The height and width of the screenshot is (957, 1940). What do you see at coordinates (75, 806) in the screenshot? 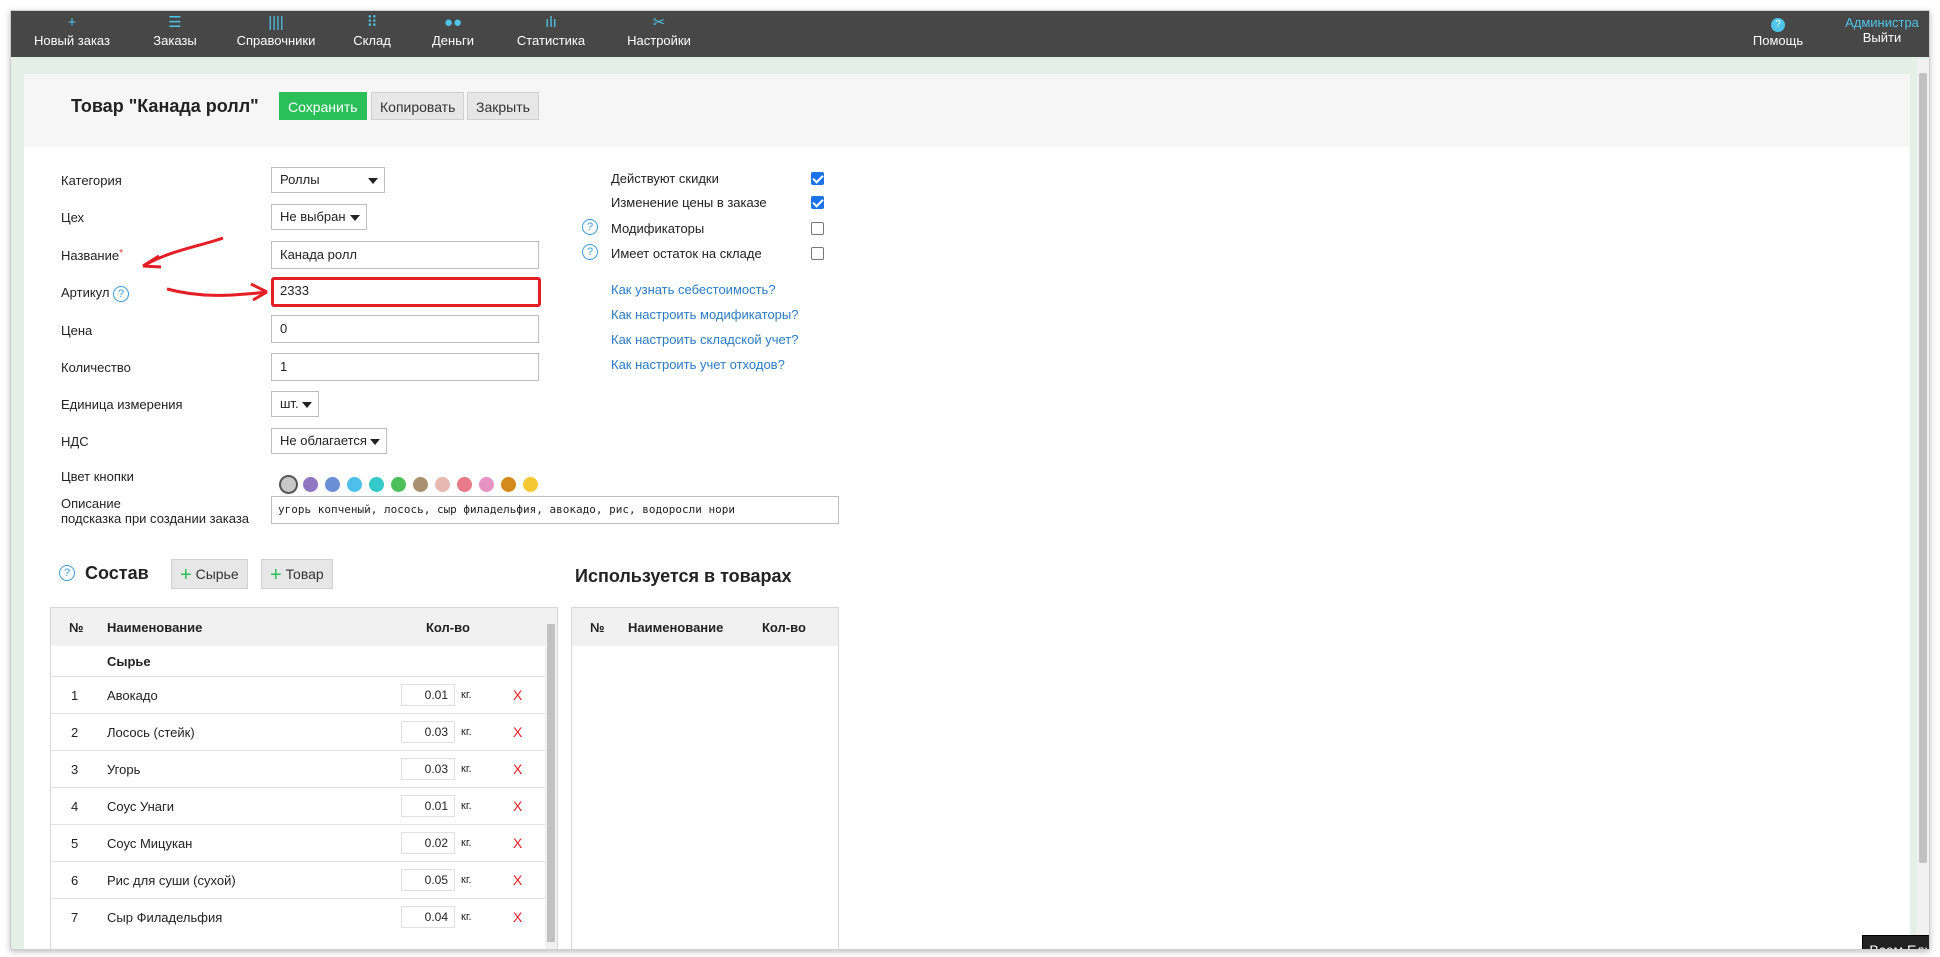
I see `row-num: 4` at bounding box center [75, 806].